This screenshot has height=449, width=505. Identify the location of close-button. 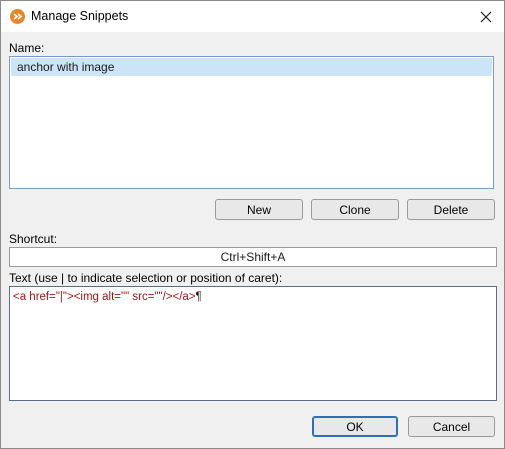
(486, 16).